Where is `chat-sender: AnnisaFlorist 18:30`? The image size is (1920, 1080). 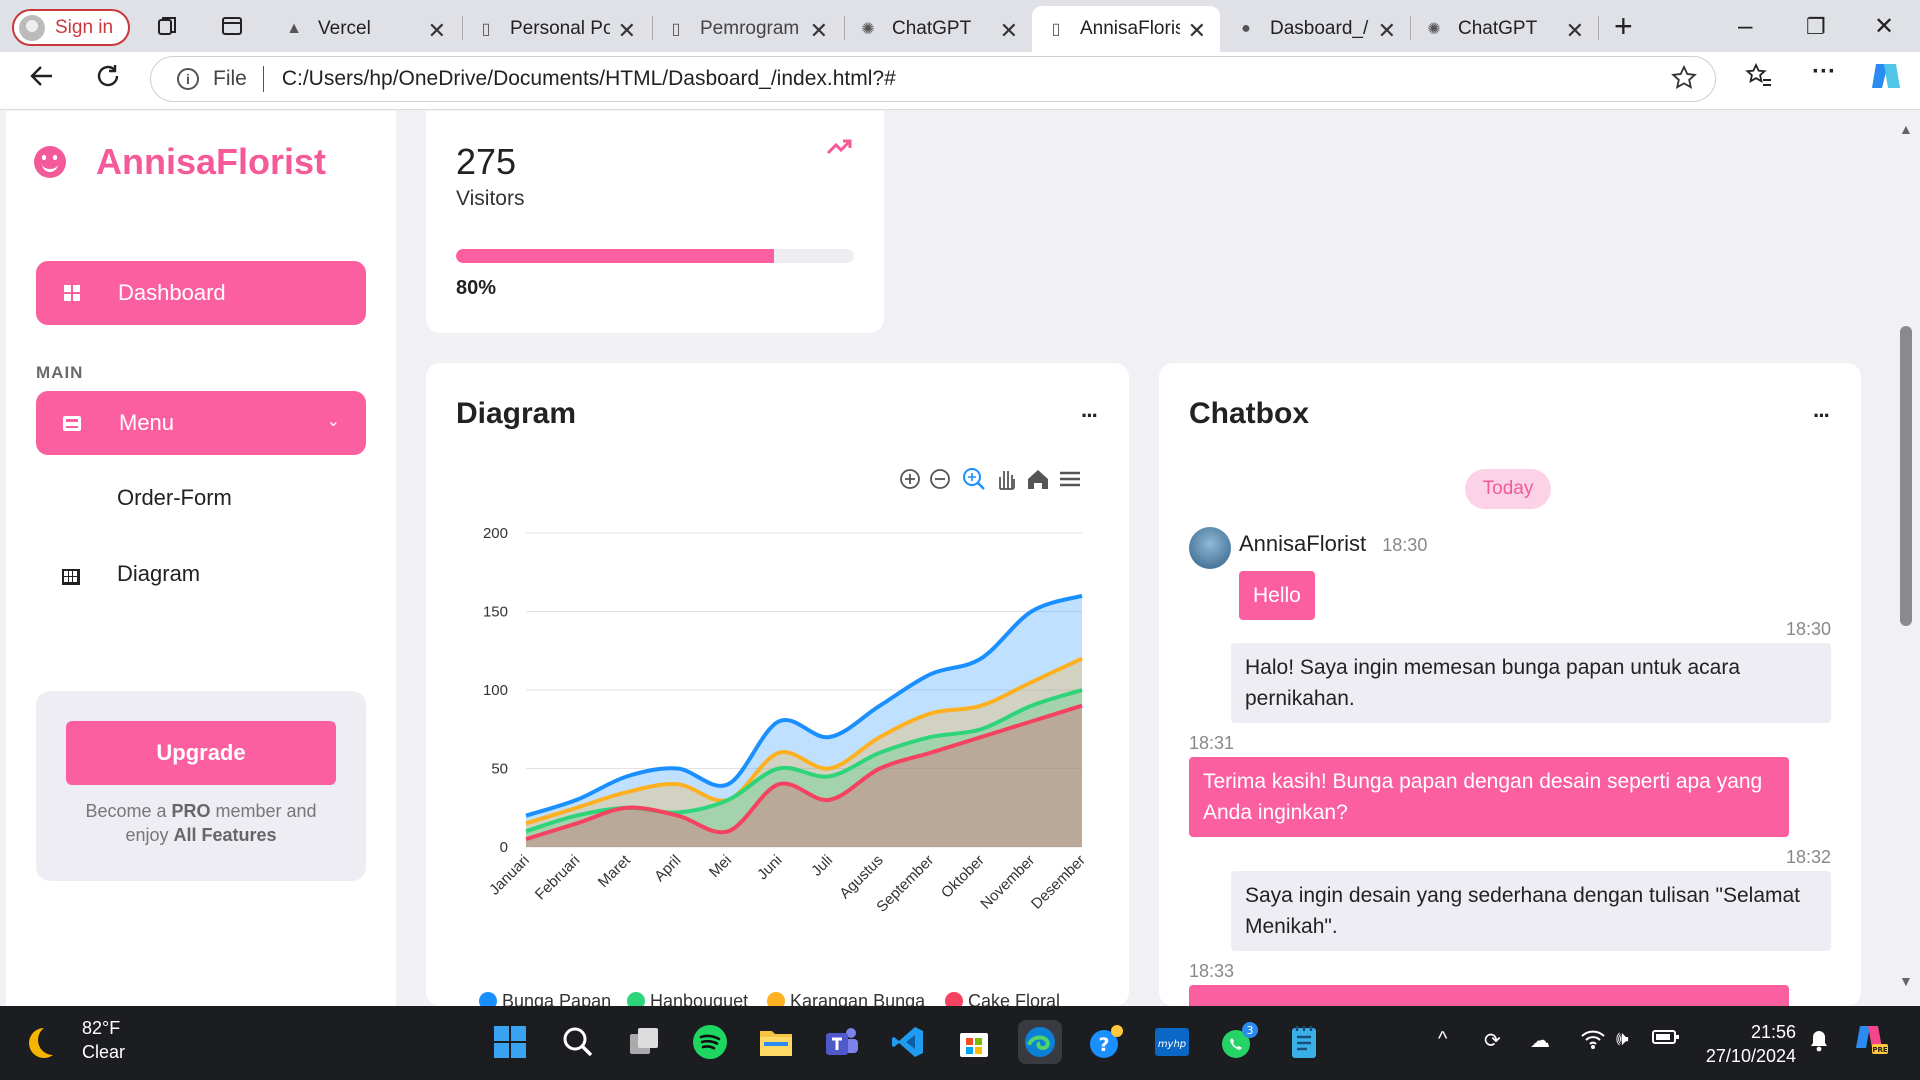 chat-sender: AnnisaFlorist 18:30 is located at coordinates (1333, 544).